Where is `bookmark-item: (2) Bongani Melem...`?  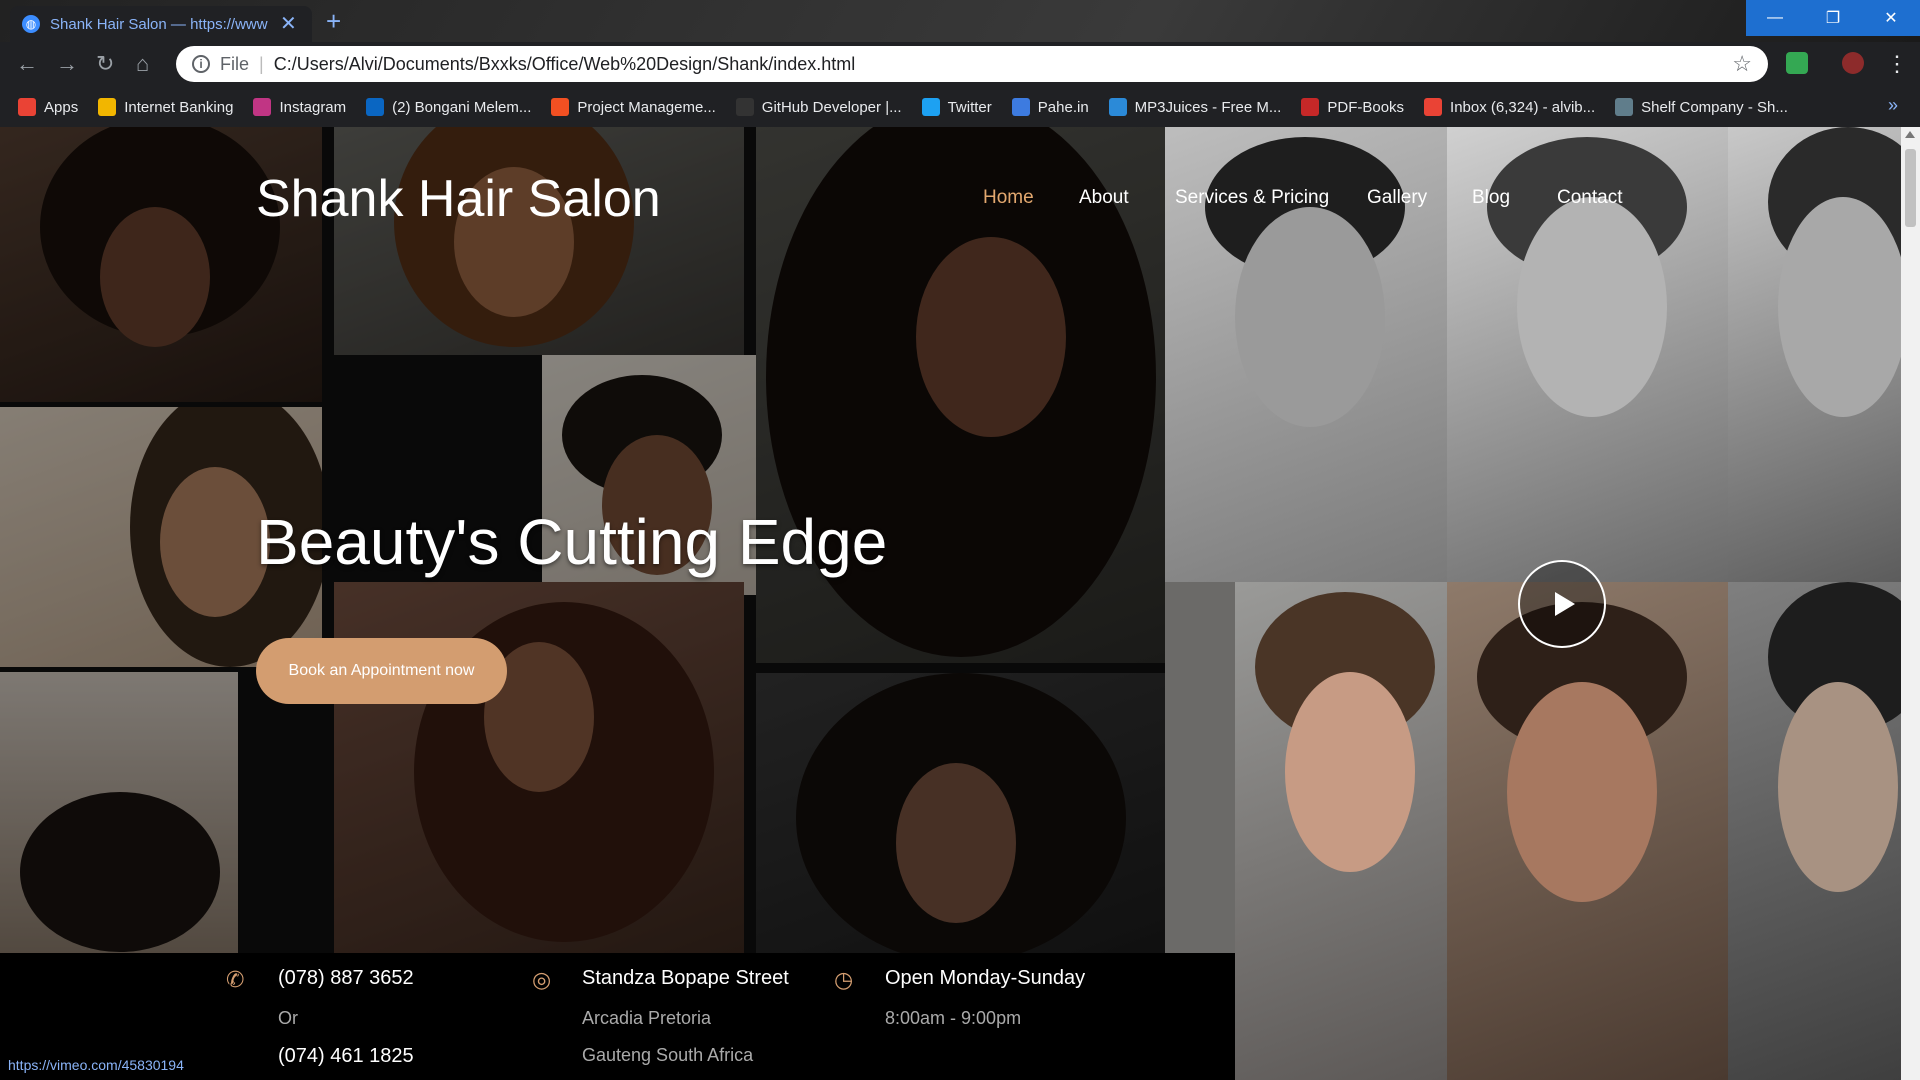 bookmark-item: (2) Bongani Melem... is located at coordinates (448, 107).